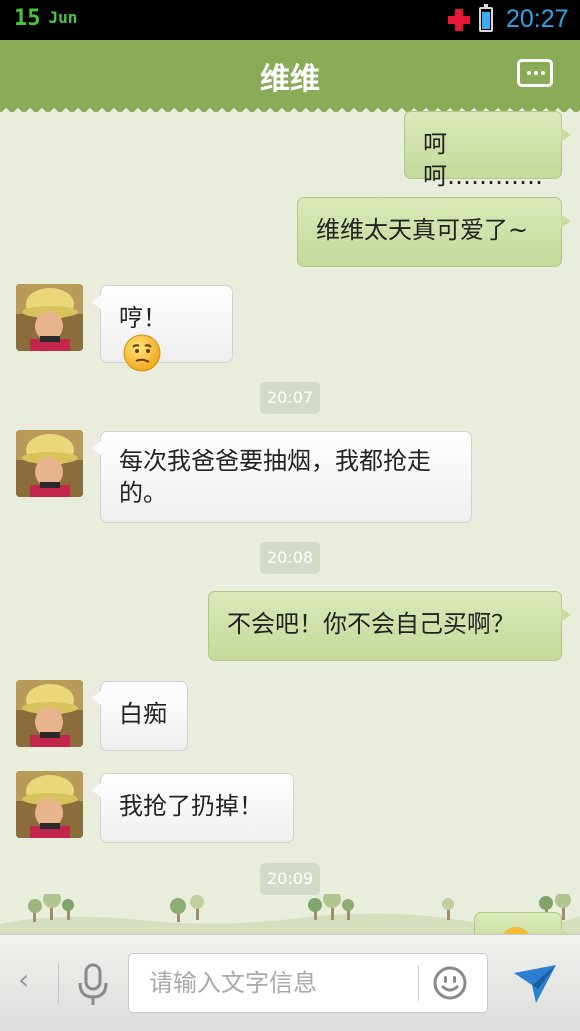  What do you see at coordinates (450, 983) in the screenshot?
I see `smiley-icon` at bounding box center [450, 983].